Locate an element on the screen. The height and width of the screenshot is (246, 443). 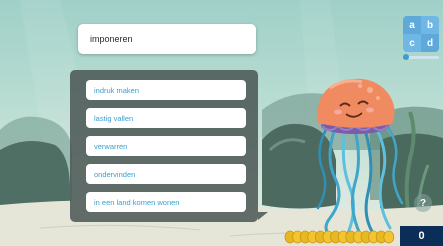
coin-icon is located at coordinates (389, 237).